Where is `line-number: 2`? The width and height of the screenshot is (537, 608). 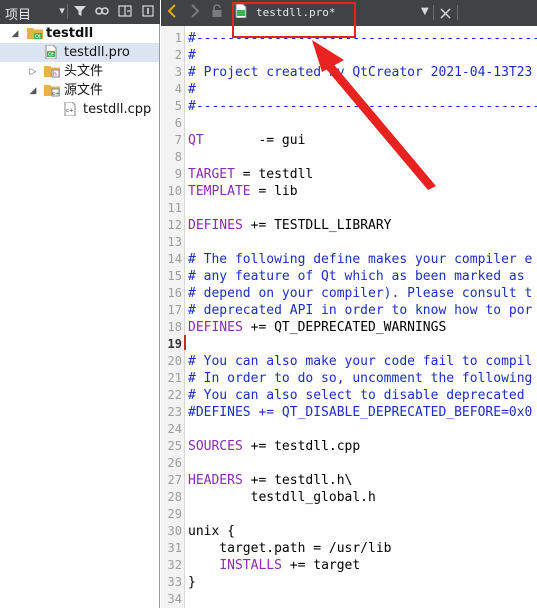 line-number: 2 is located at coordinates (178, 55).